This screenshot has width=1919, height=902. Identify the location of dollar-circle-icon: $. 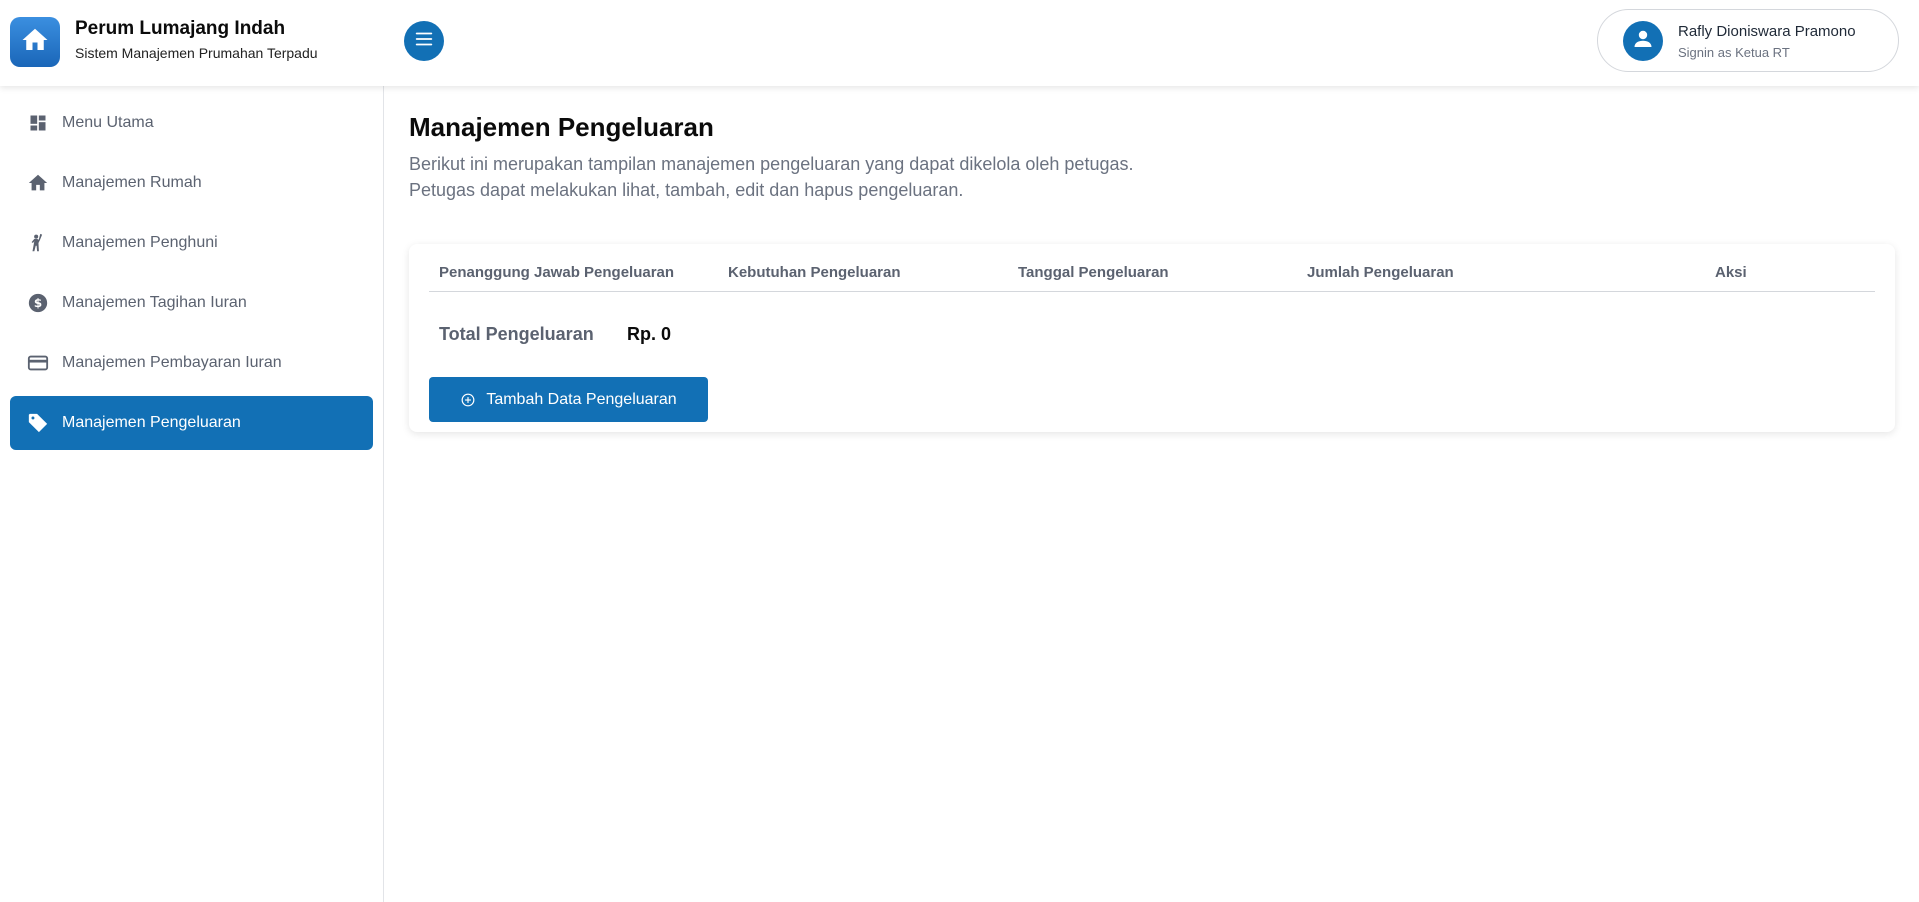
(38, 303).